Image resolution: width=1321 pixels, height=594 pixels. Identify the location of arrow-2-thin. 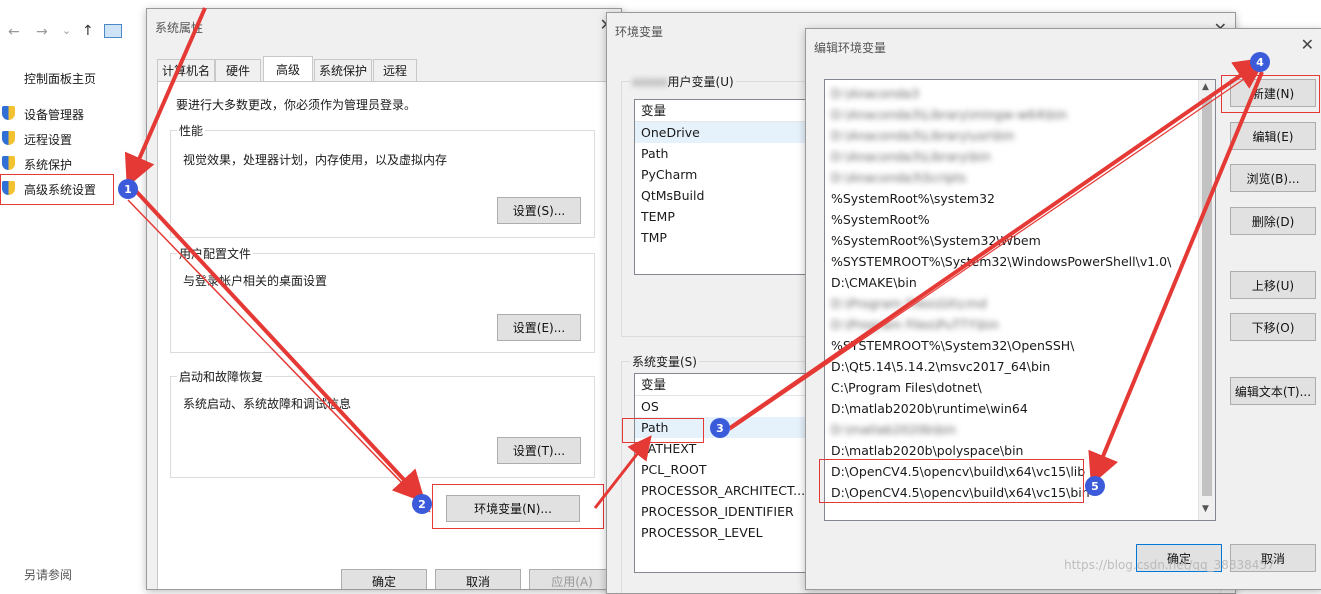
(279, 356).